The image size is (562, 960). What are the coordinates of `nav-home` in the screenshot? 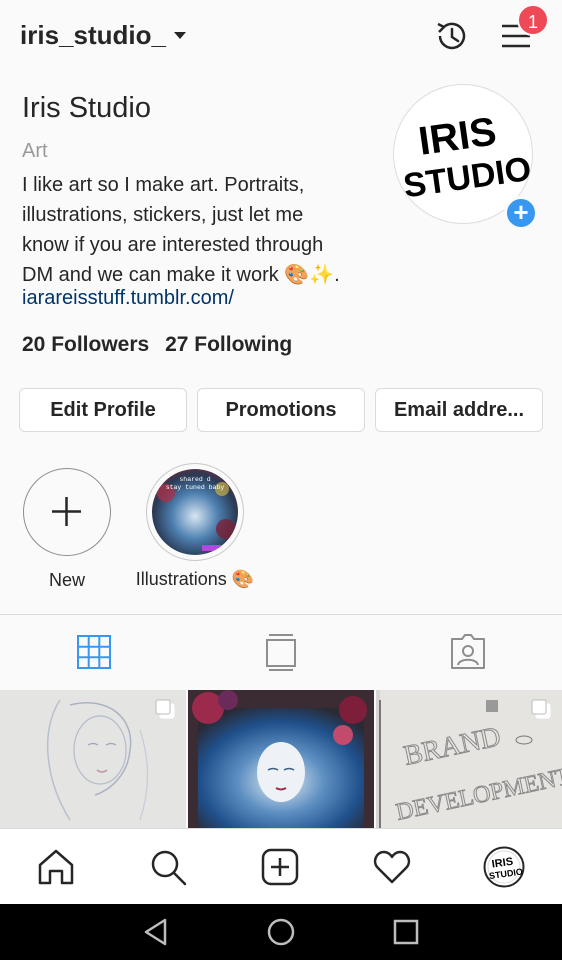 It's located at (56, 867).